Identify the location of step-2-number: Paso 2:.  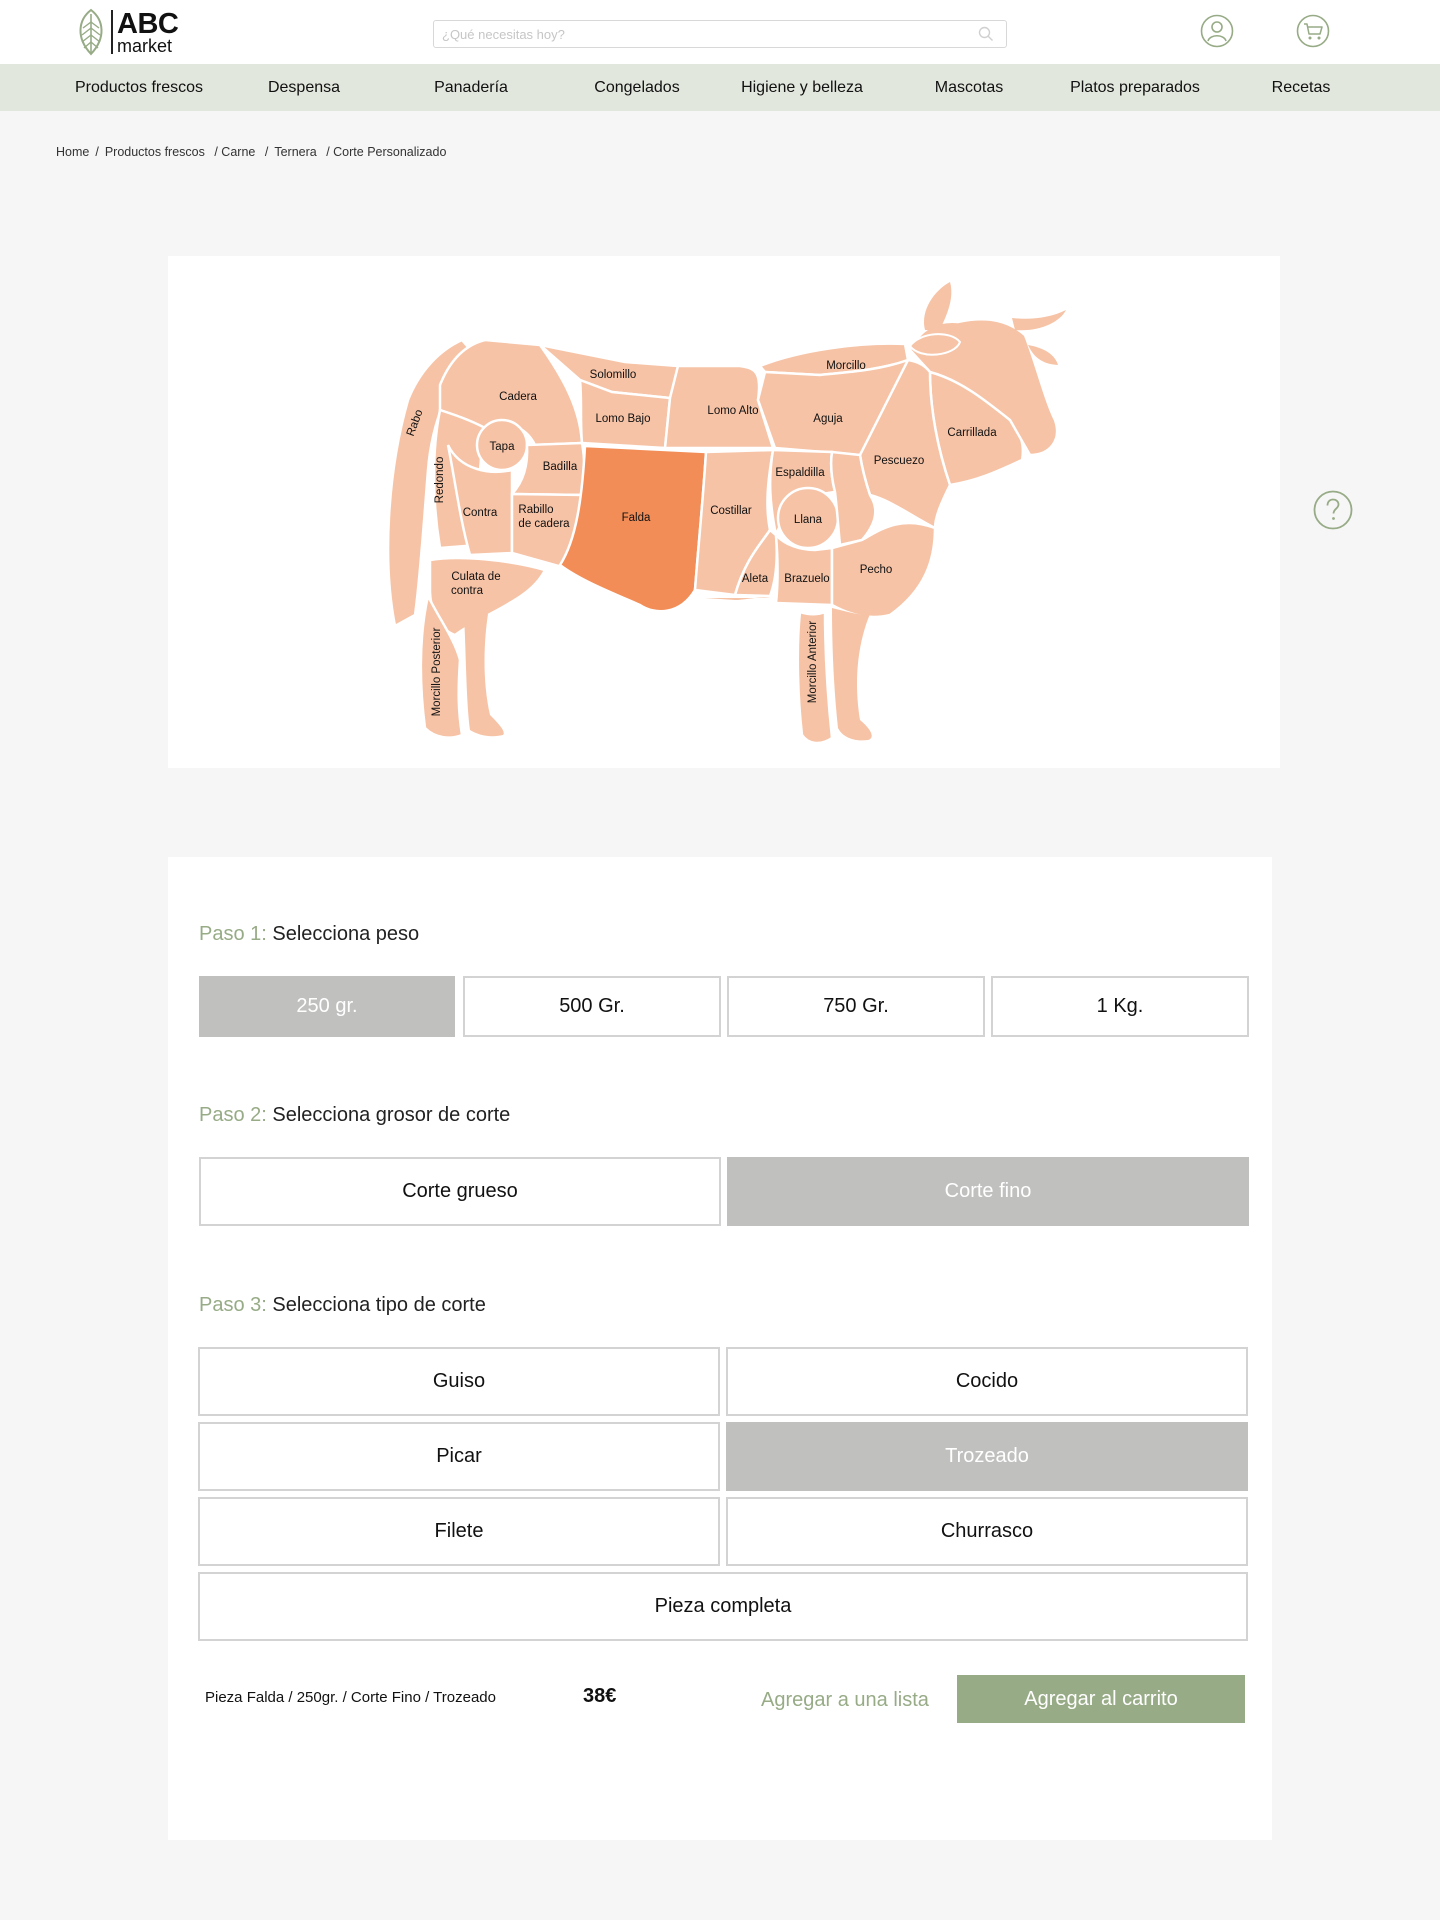
(233, 1115).